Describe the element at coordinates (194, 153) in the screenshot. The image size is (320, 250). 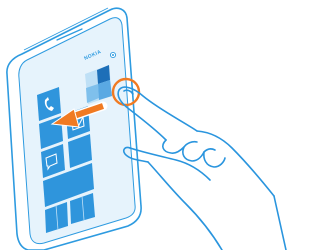
I see `folded-fingers` at that location.